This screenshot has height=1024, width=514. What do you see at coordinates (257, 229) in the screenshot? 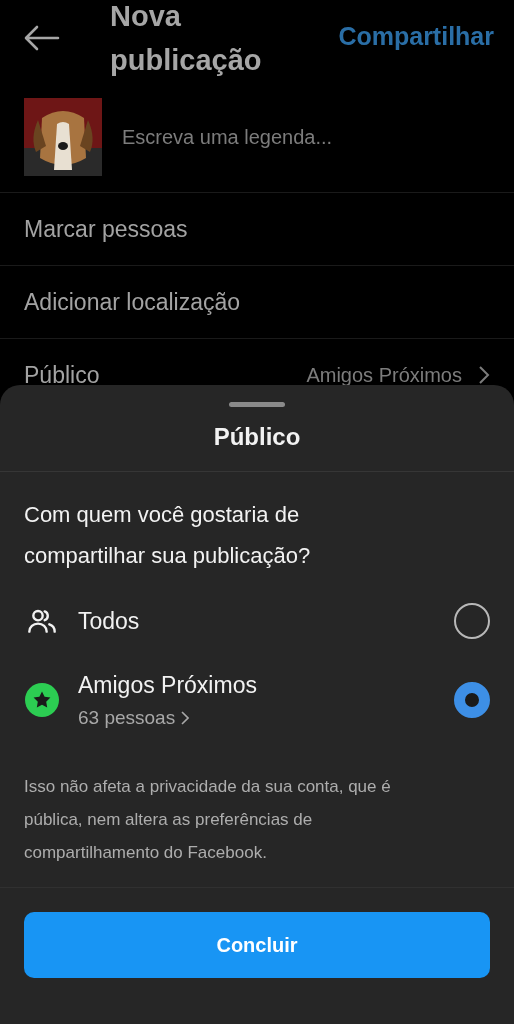
I see `settings-row: Marcar pessoas` at bounding box center [257, 229].